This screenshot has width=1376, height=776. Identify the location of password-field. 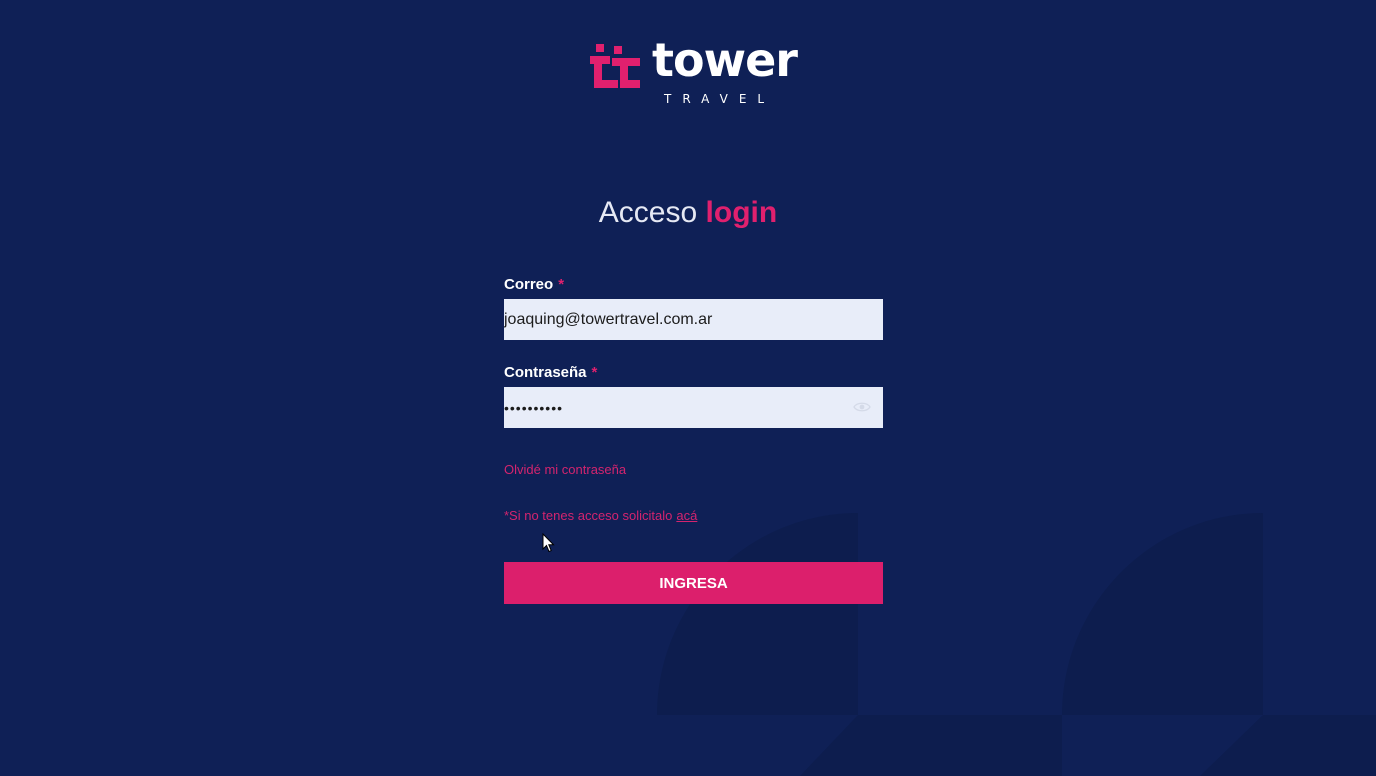
(693, 407).